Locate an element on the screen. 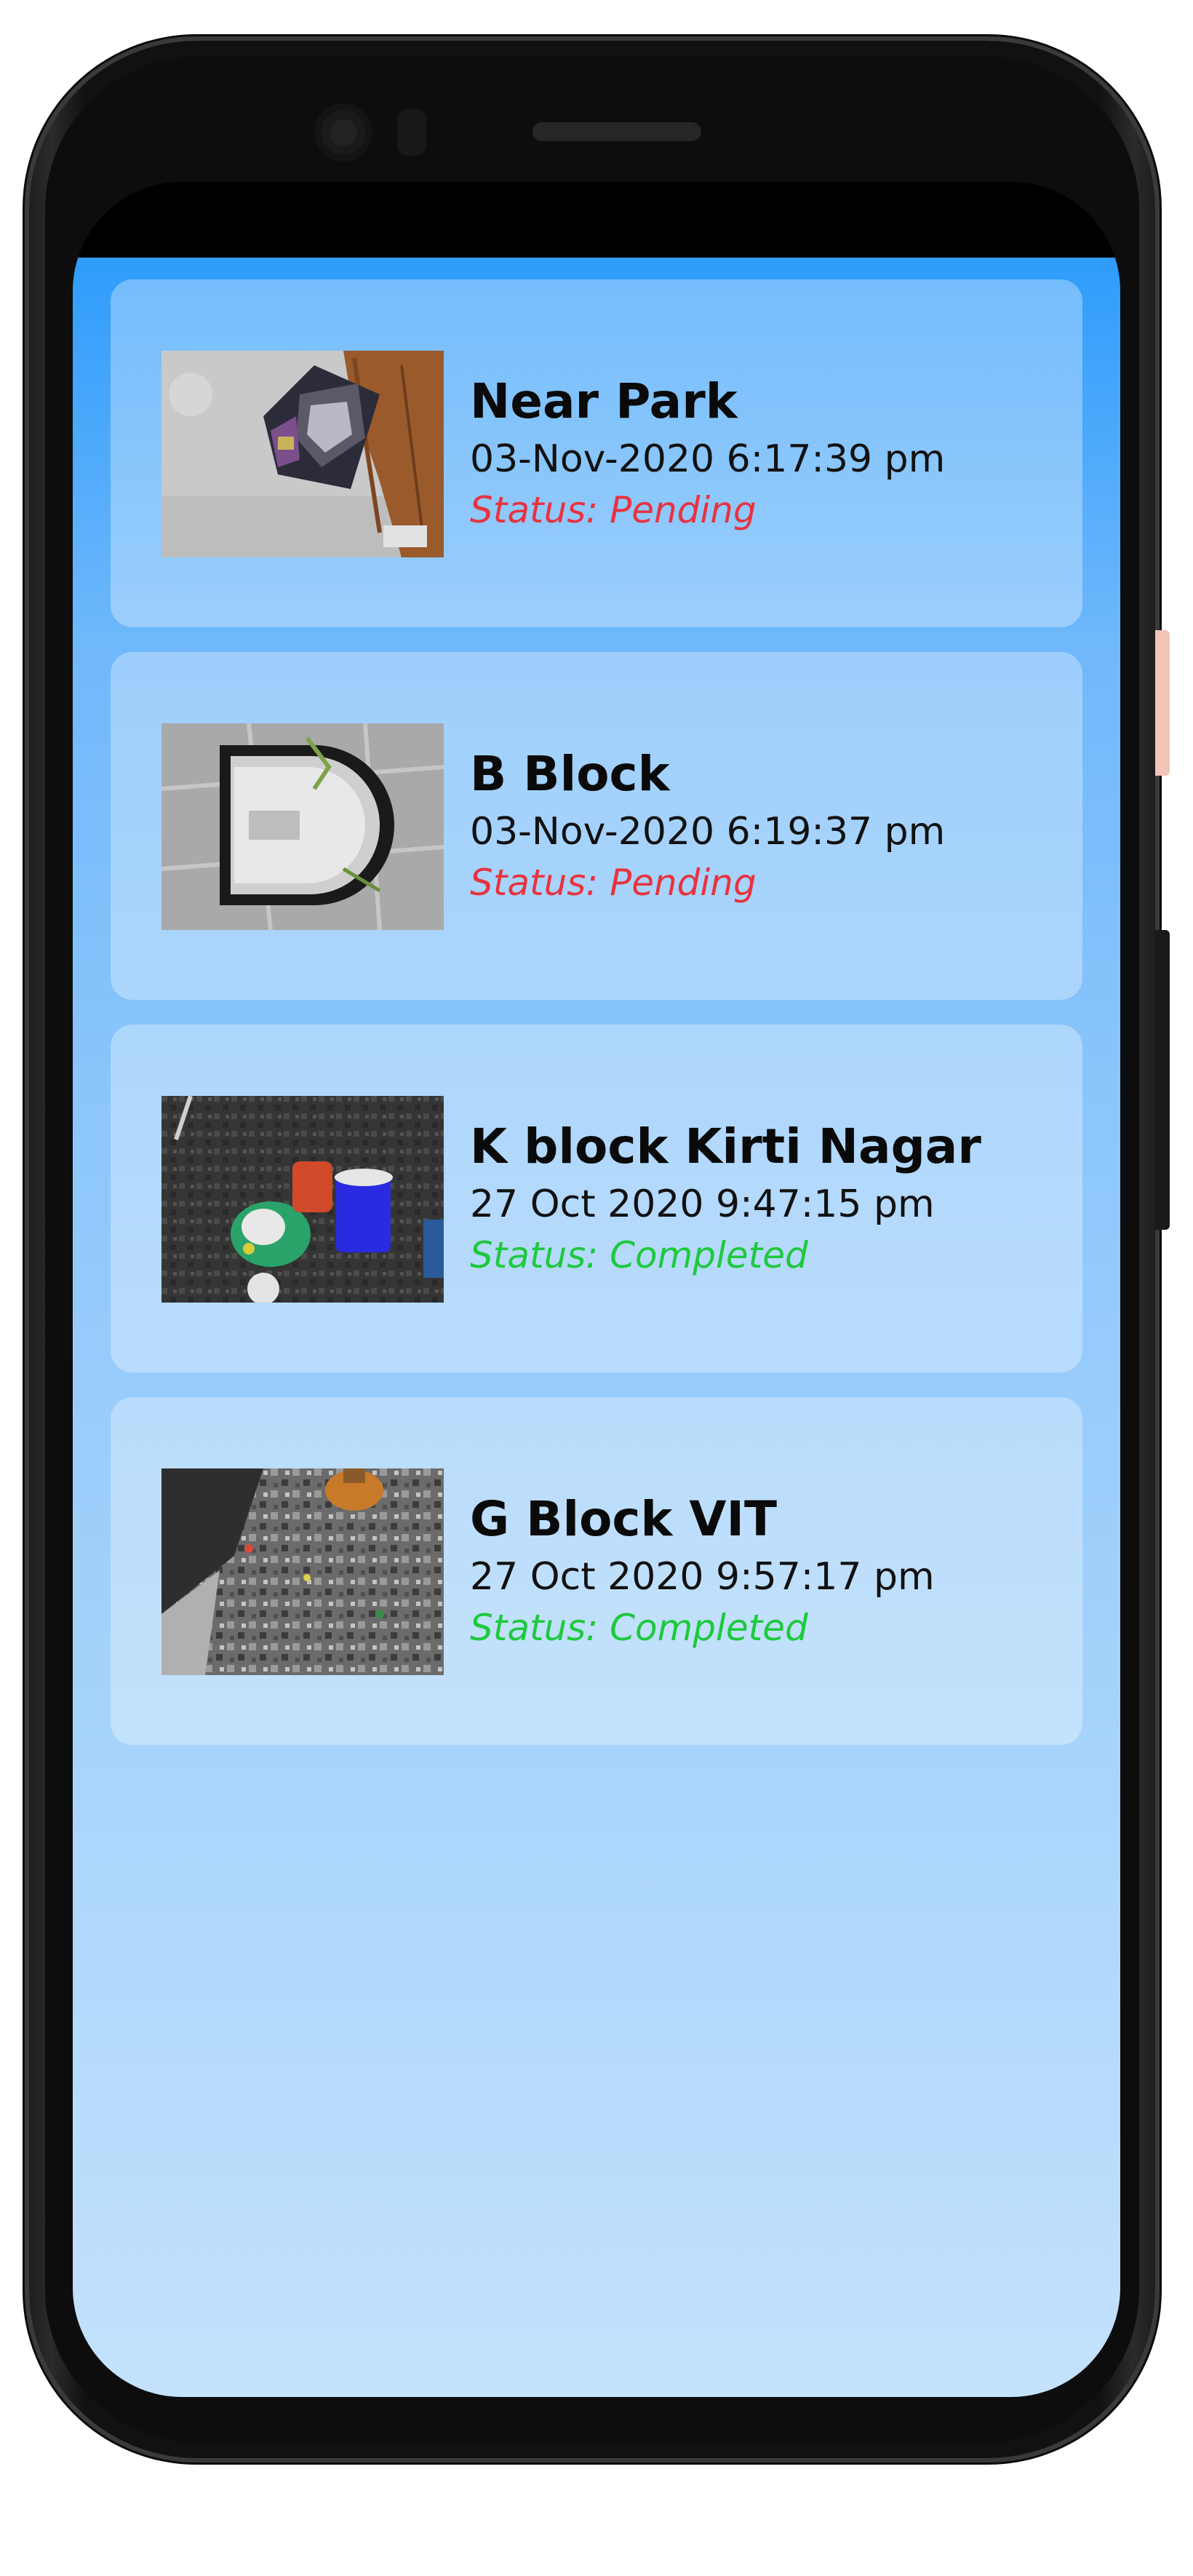  report-datetime: 03-Nov-2020 6:17:39 pm is located at coordinates (708, 459).